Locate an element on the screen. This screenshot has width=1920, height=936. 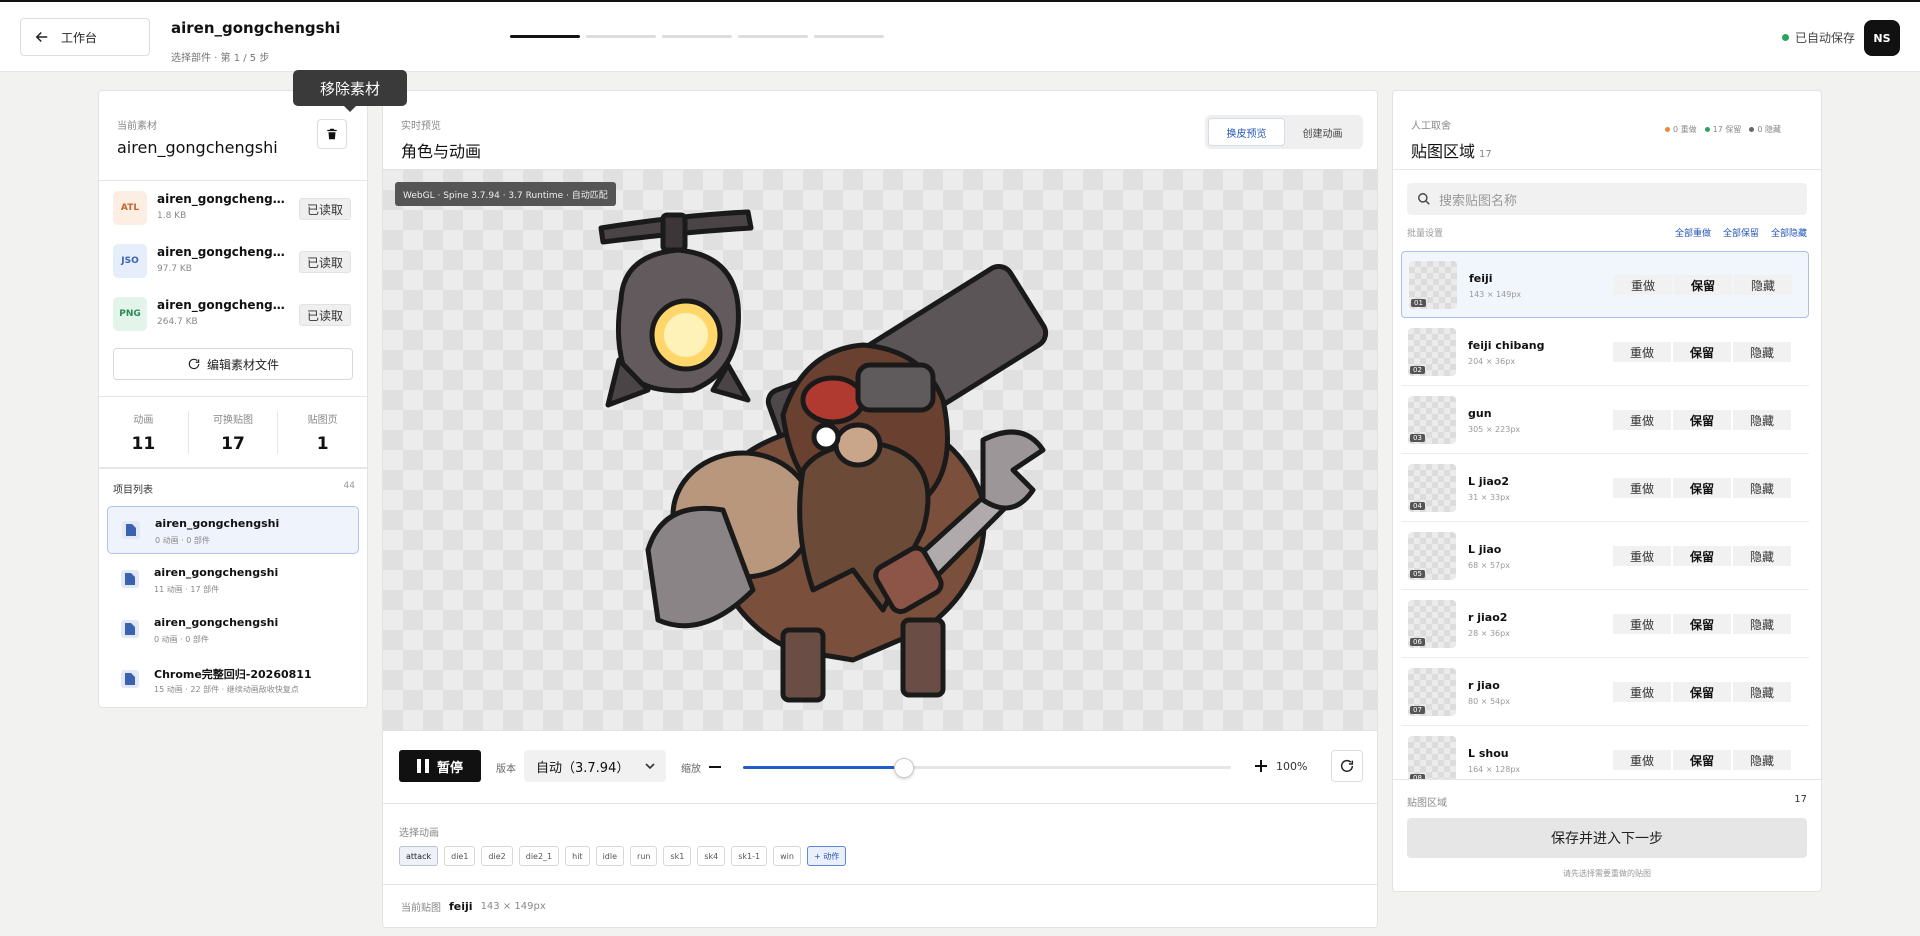
zoom-label: 缩放 is located at coordinates (691, 769).